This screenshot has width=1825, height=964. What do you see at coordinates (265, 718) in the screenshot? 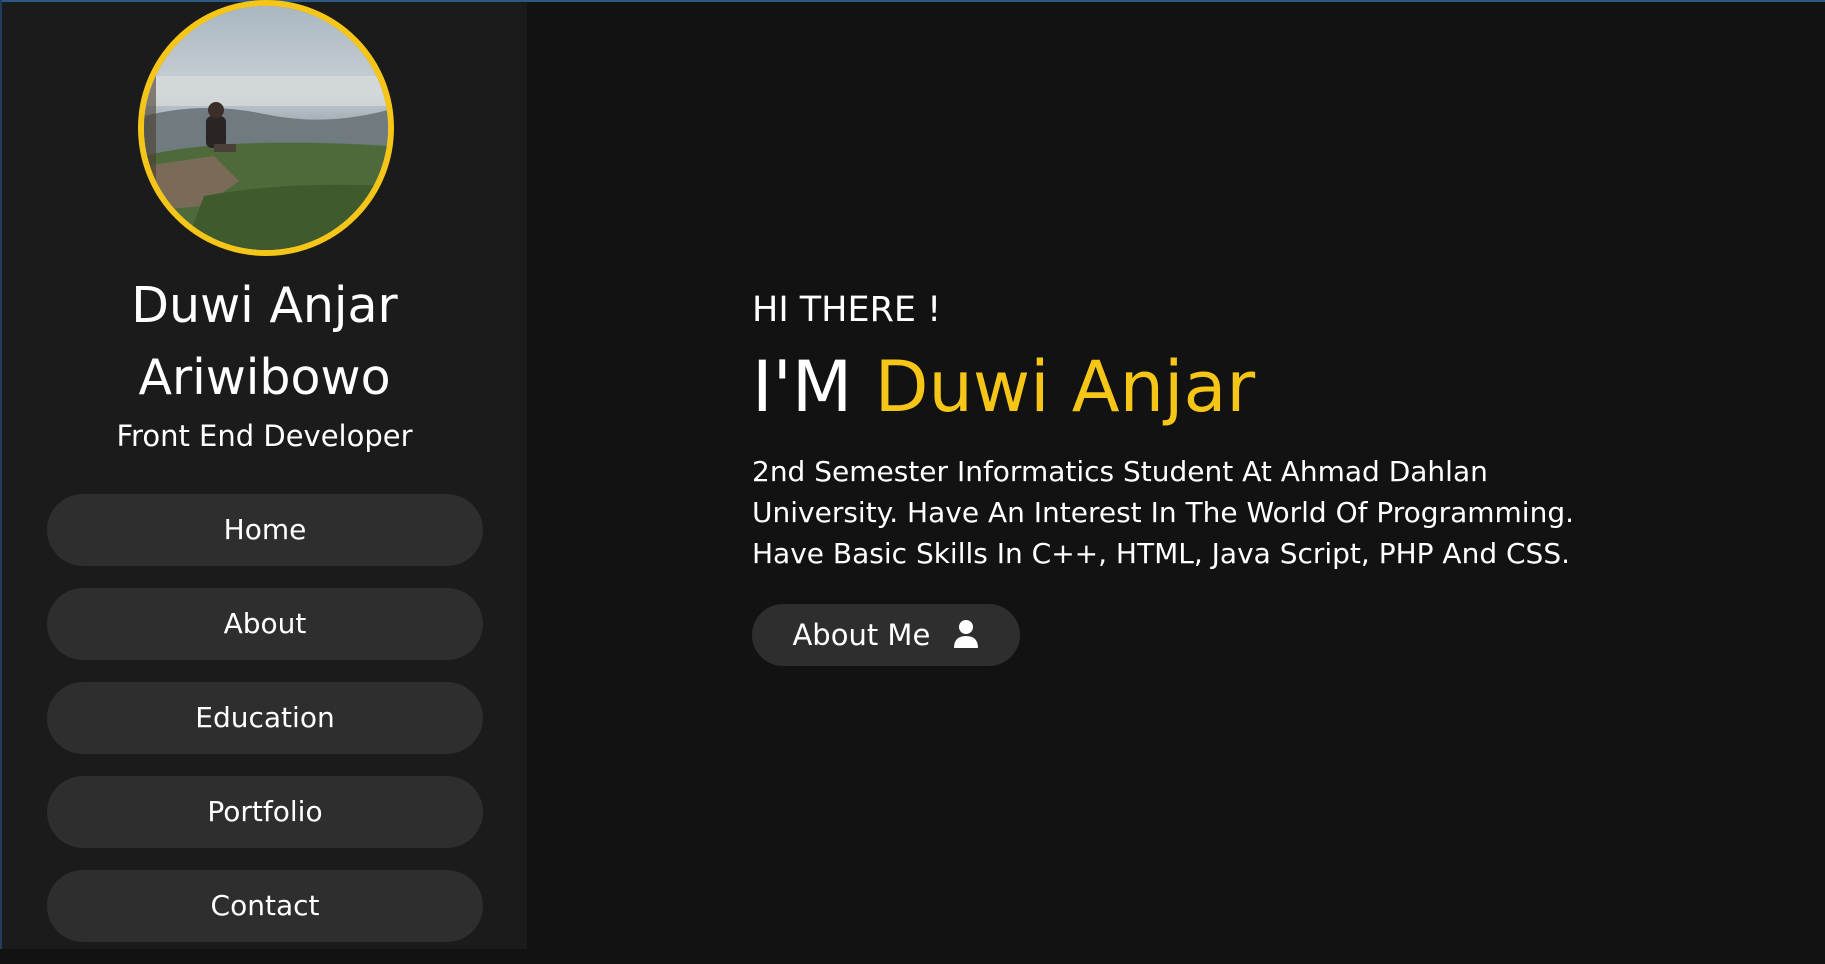
I see `nav-education-button: Education` at bounding box center [265, 718].